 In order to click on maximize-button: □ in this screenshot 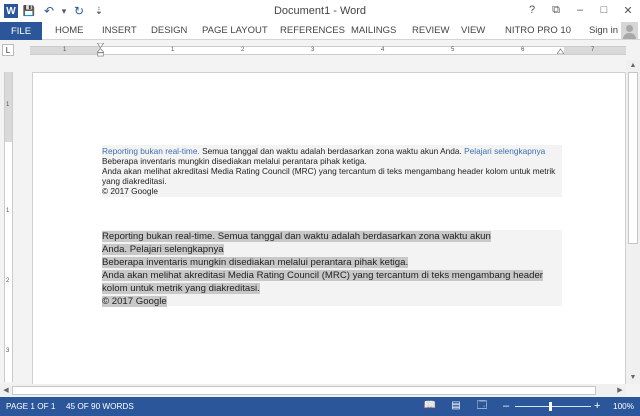, I will do `click(604, 10)`.